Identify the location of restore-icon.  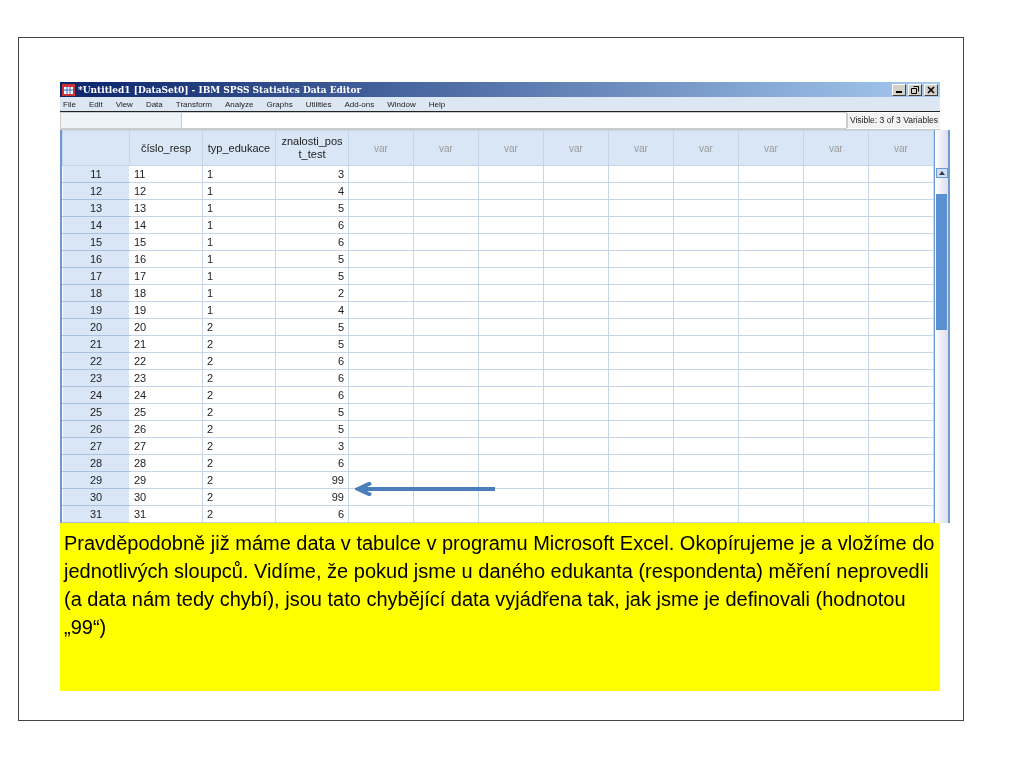
(915, 89).